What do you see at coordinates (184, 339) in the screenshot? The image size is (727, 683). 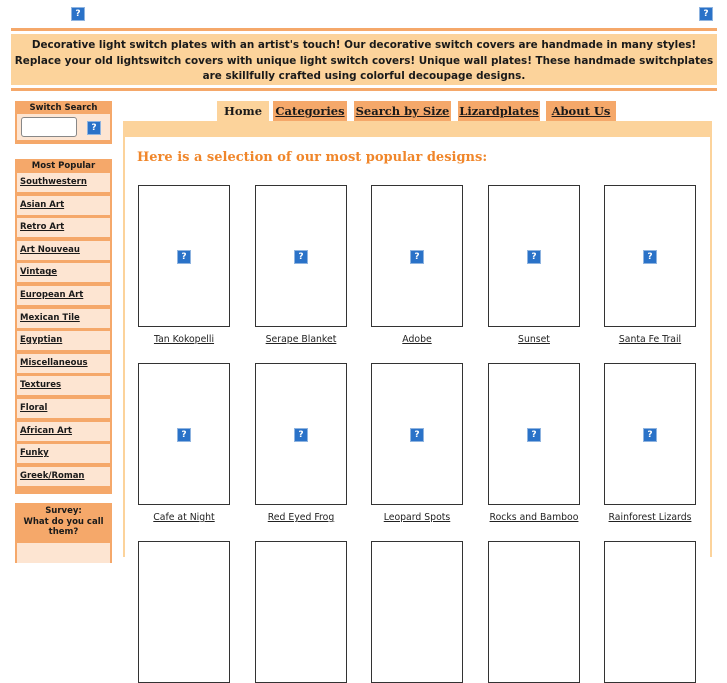 I see `product-name-link: Tan Kokopelli` at bounding box center [184, 339].